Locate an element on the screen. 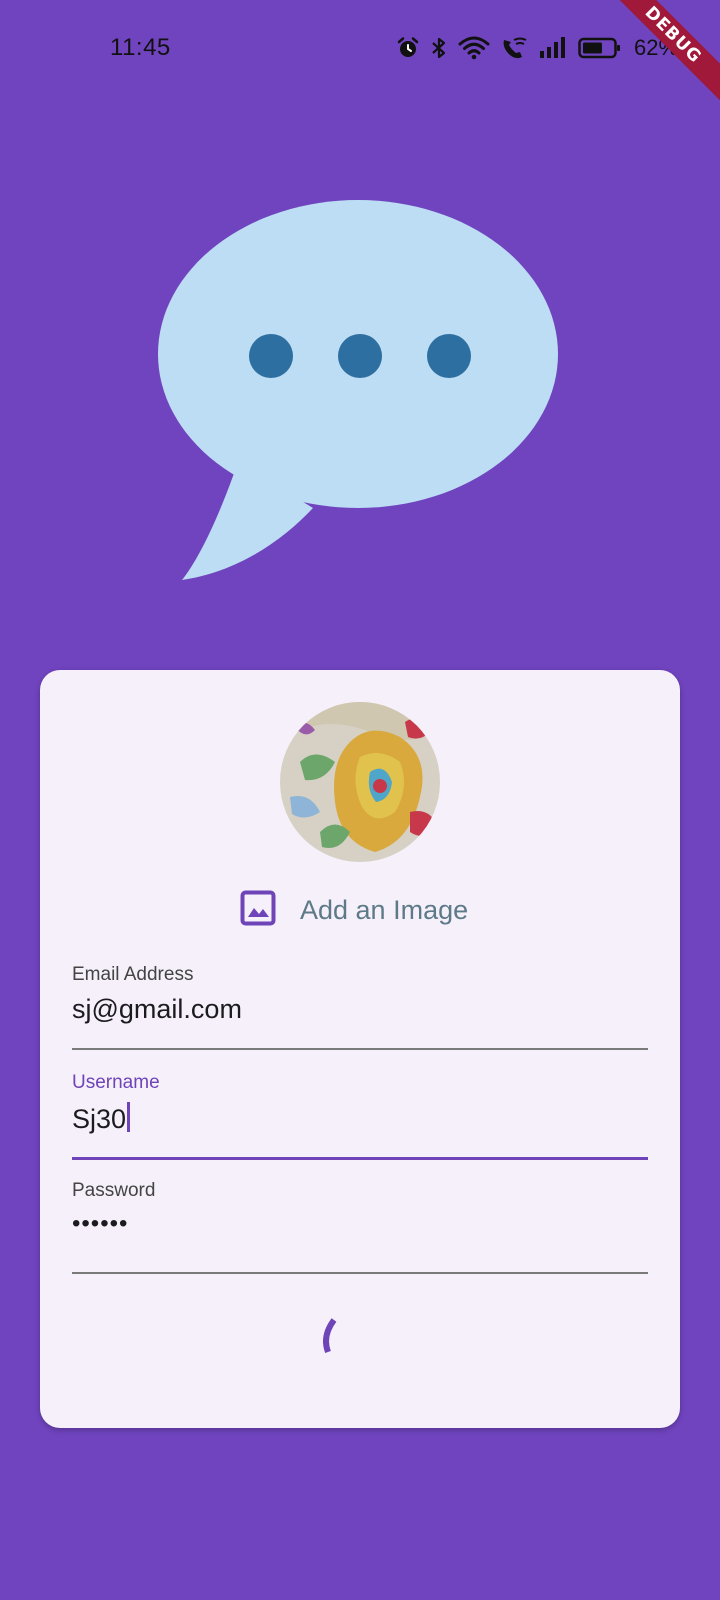 Image resolution: width=720 pixels, height=1600 pixels. email-value: sj@gmail.com is located at coordinates (157, 1009).